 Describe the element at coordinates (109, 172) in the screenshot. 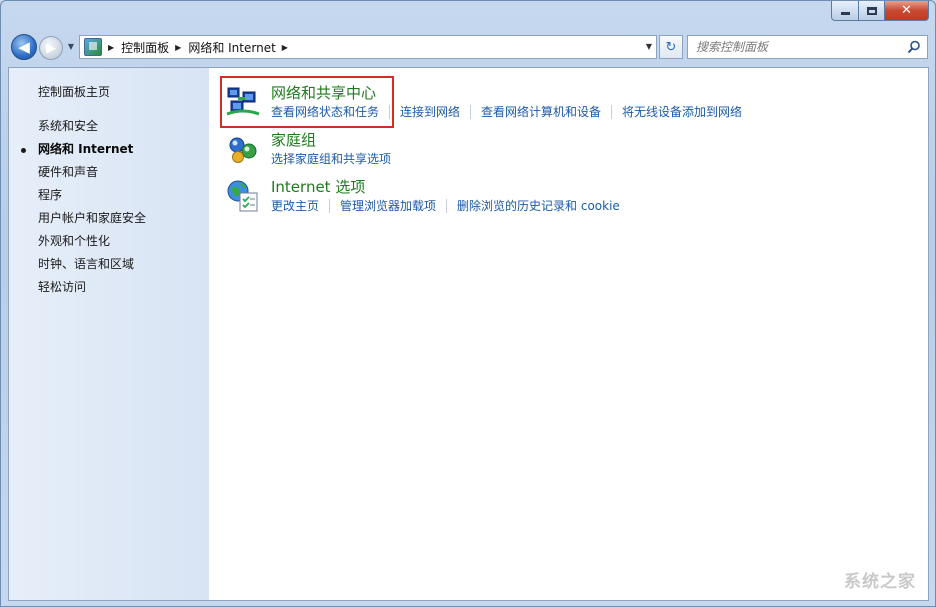

I see `sidebar-item-hardware-sound: 硬件和声音` at that location.